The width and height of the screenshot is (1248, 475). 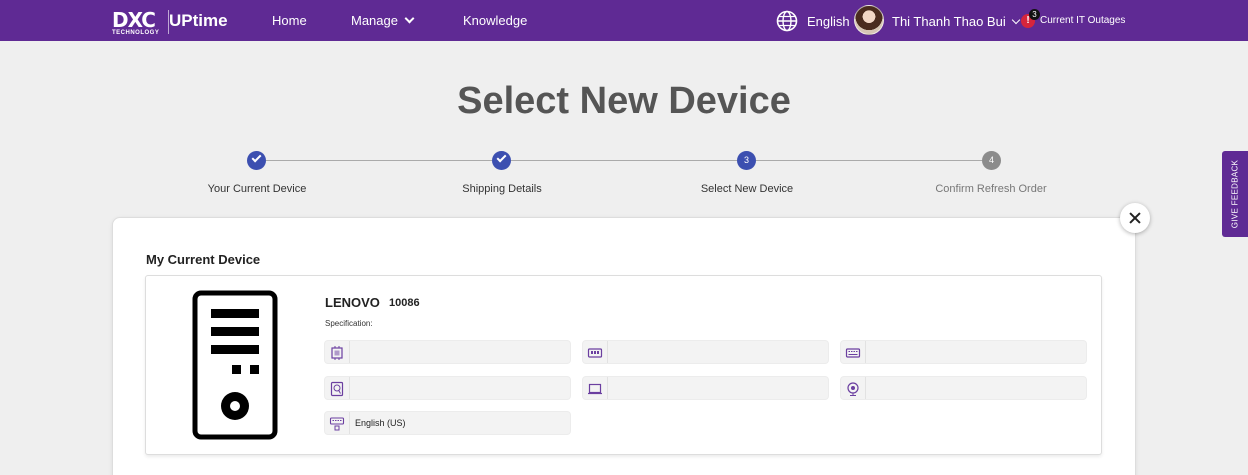 I want to click on specification-label: Specification:, so click(x=349, y=323).